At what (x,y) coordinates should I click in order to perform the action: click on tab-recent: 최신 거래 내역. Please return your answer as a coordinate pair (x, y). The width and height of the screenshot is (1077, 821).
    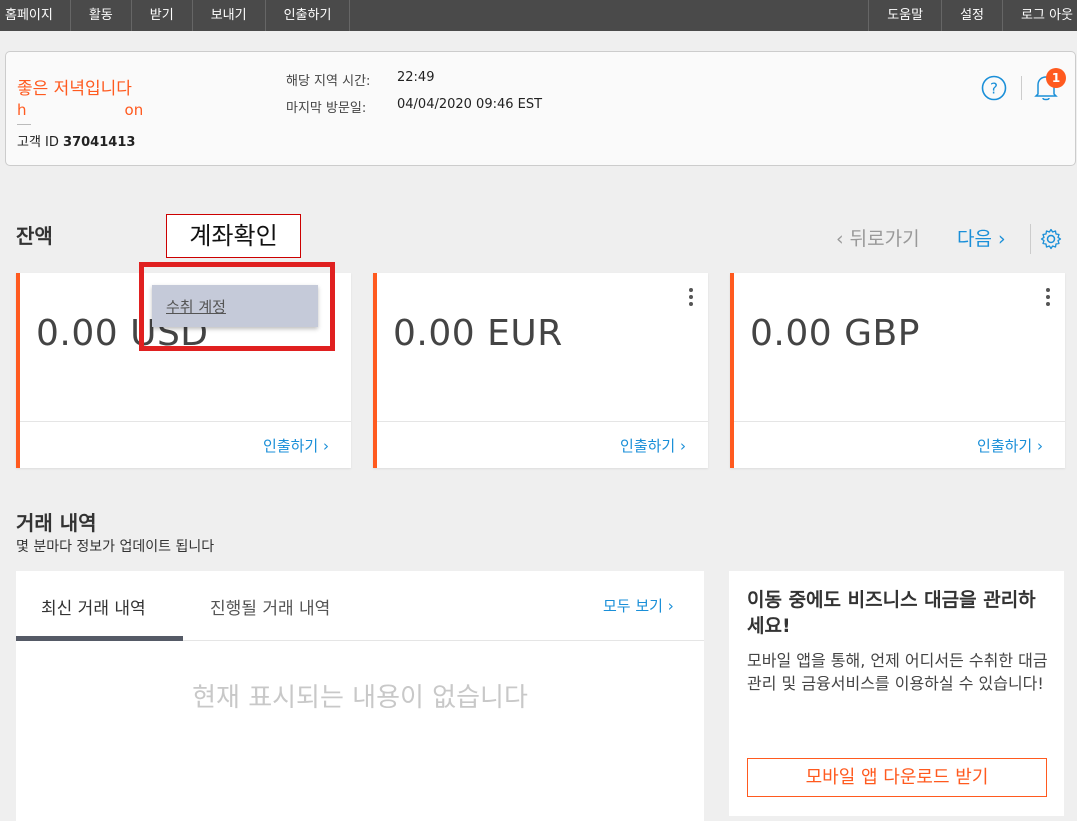
    Looking at the image, I should click on (93, 606).